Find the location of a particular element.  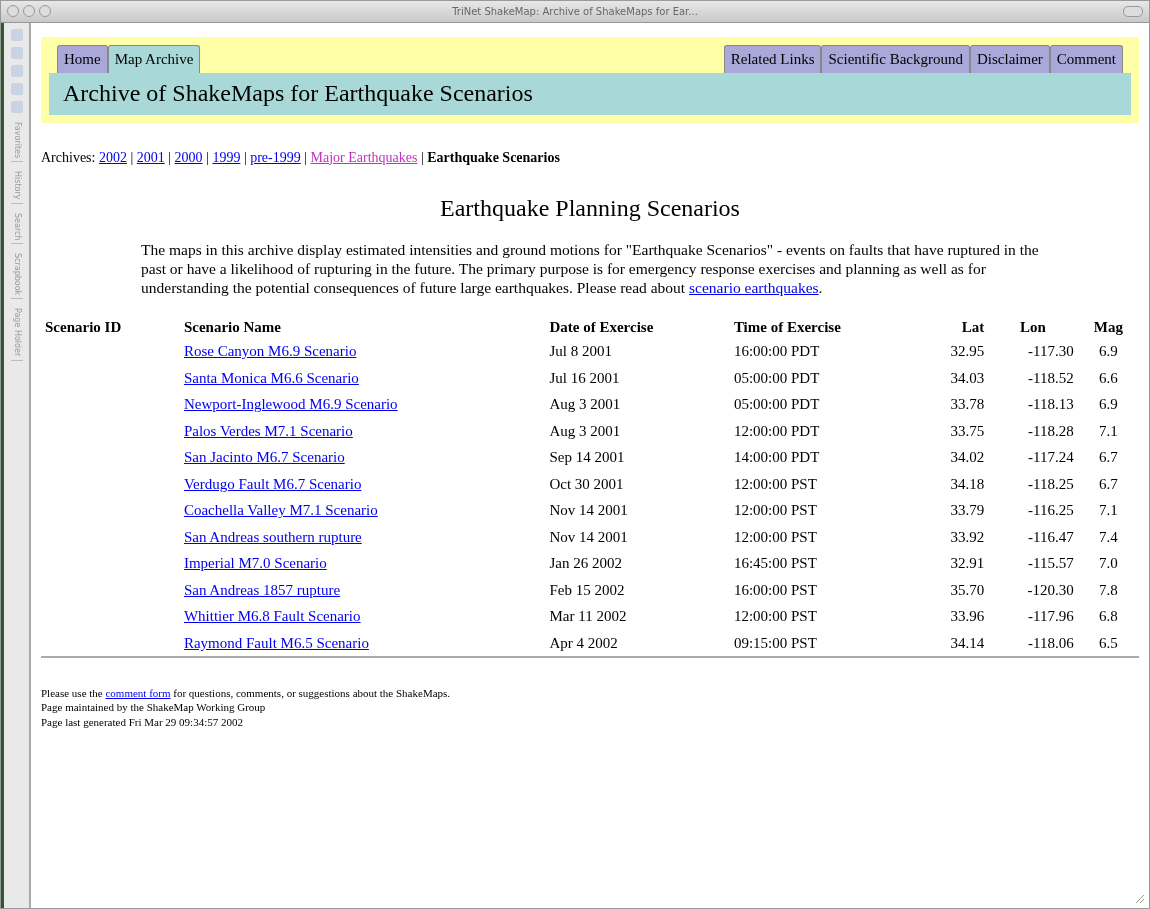

toolbar-toggle-button is located at coordinates (1133, 11).